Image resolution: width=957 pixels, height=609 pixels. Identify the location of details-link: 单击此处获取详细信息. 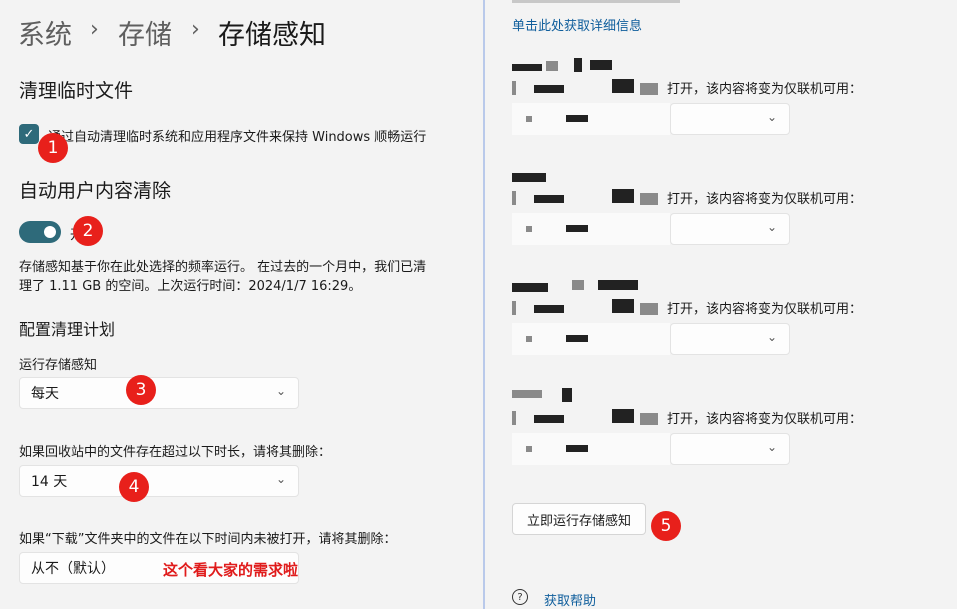
(577, 24).